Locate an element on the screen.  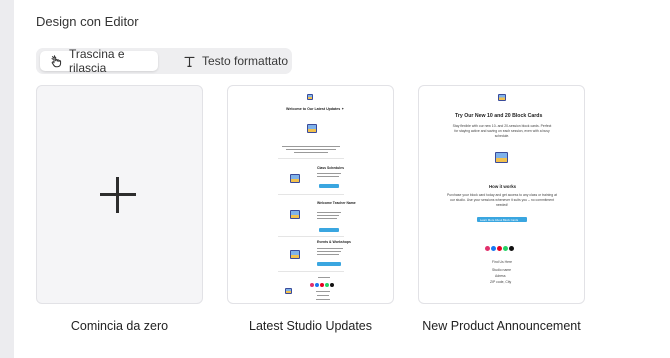
preview-heading: Welcome to Our Latest Updates ✦ is located at coordinates (315, 109).